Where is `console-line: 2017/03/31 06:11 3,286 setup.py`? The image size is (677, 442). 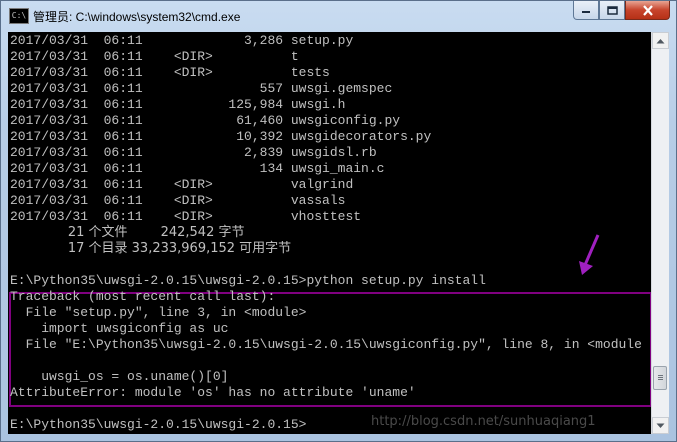
console-line: 2017/03/31 06:11 3,286 setup.py is located at coordinates (182, 40).